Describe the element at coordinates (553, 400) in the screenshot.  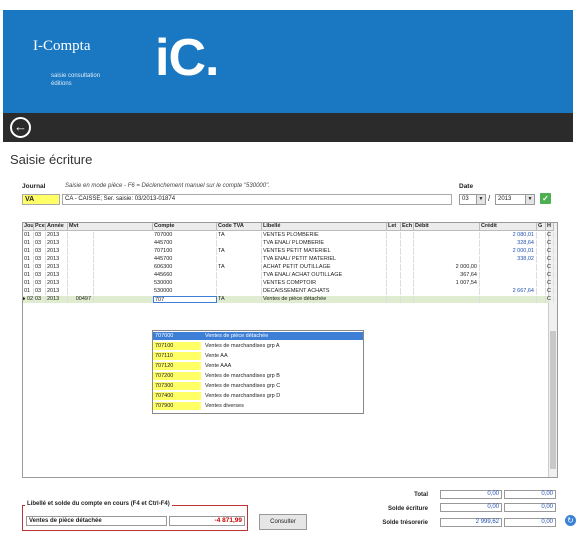
I see `scrollbar-thumb` at that location.